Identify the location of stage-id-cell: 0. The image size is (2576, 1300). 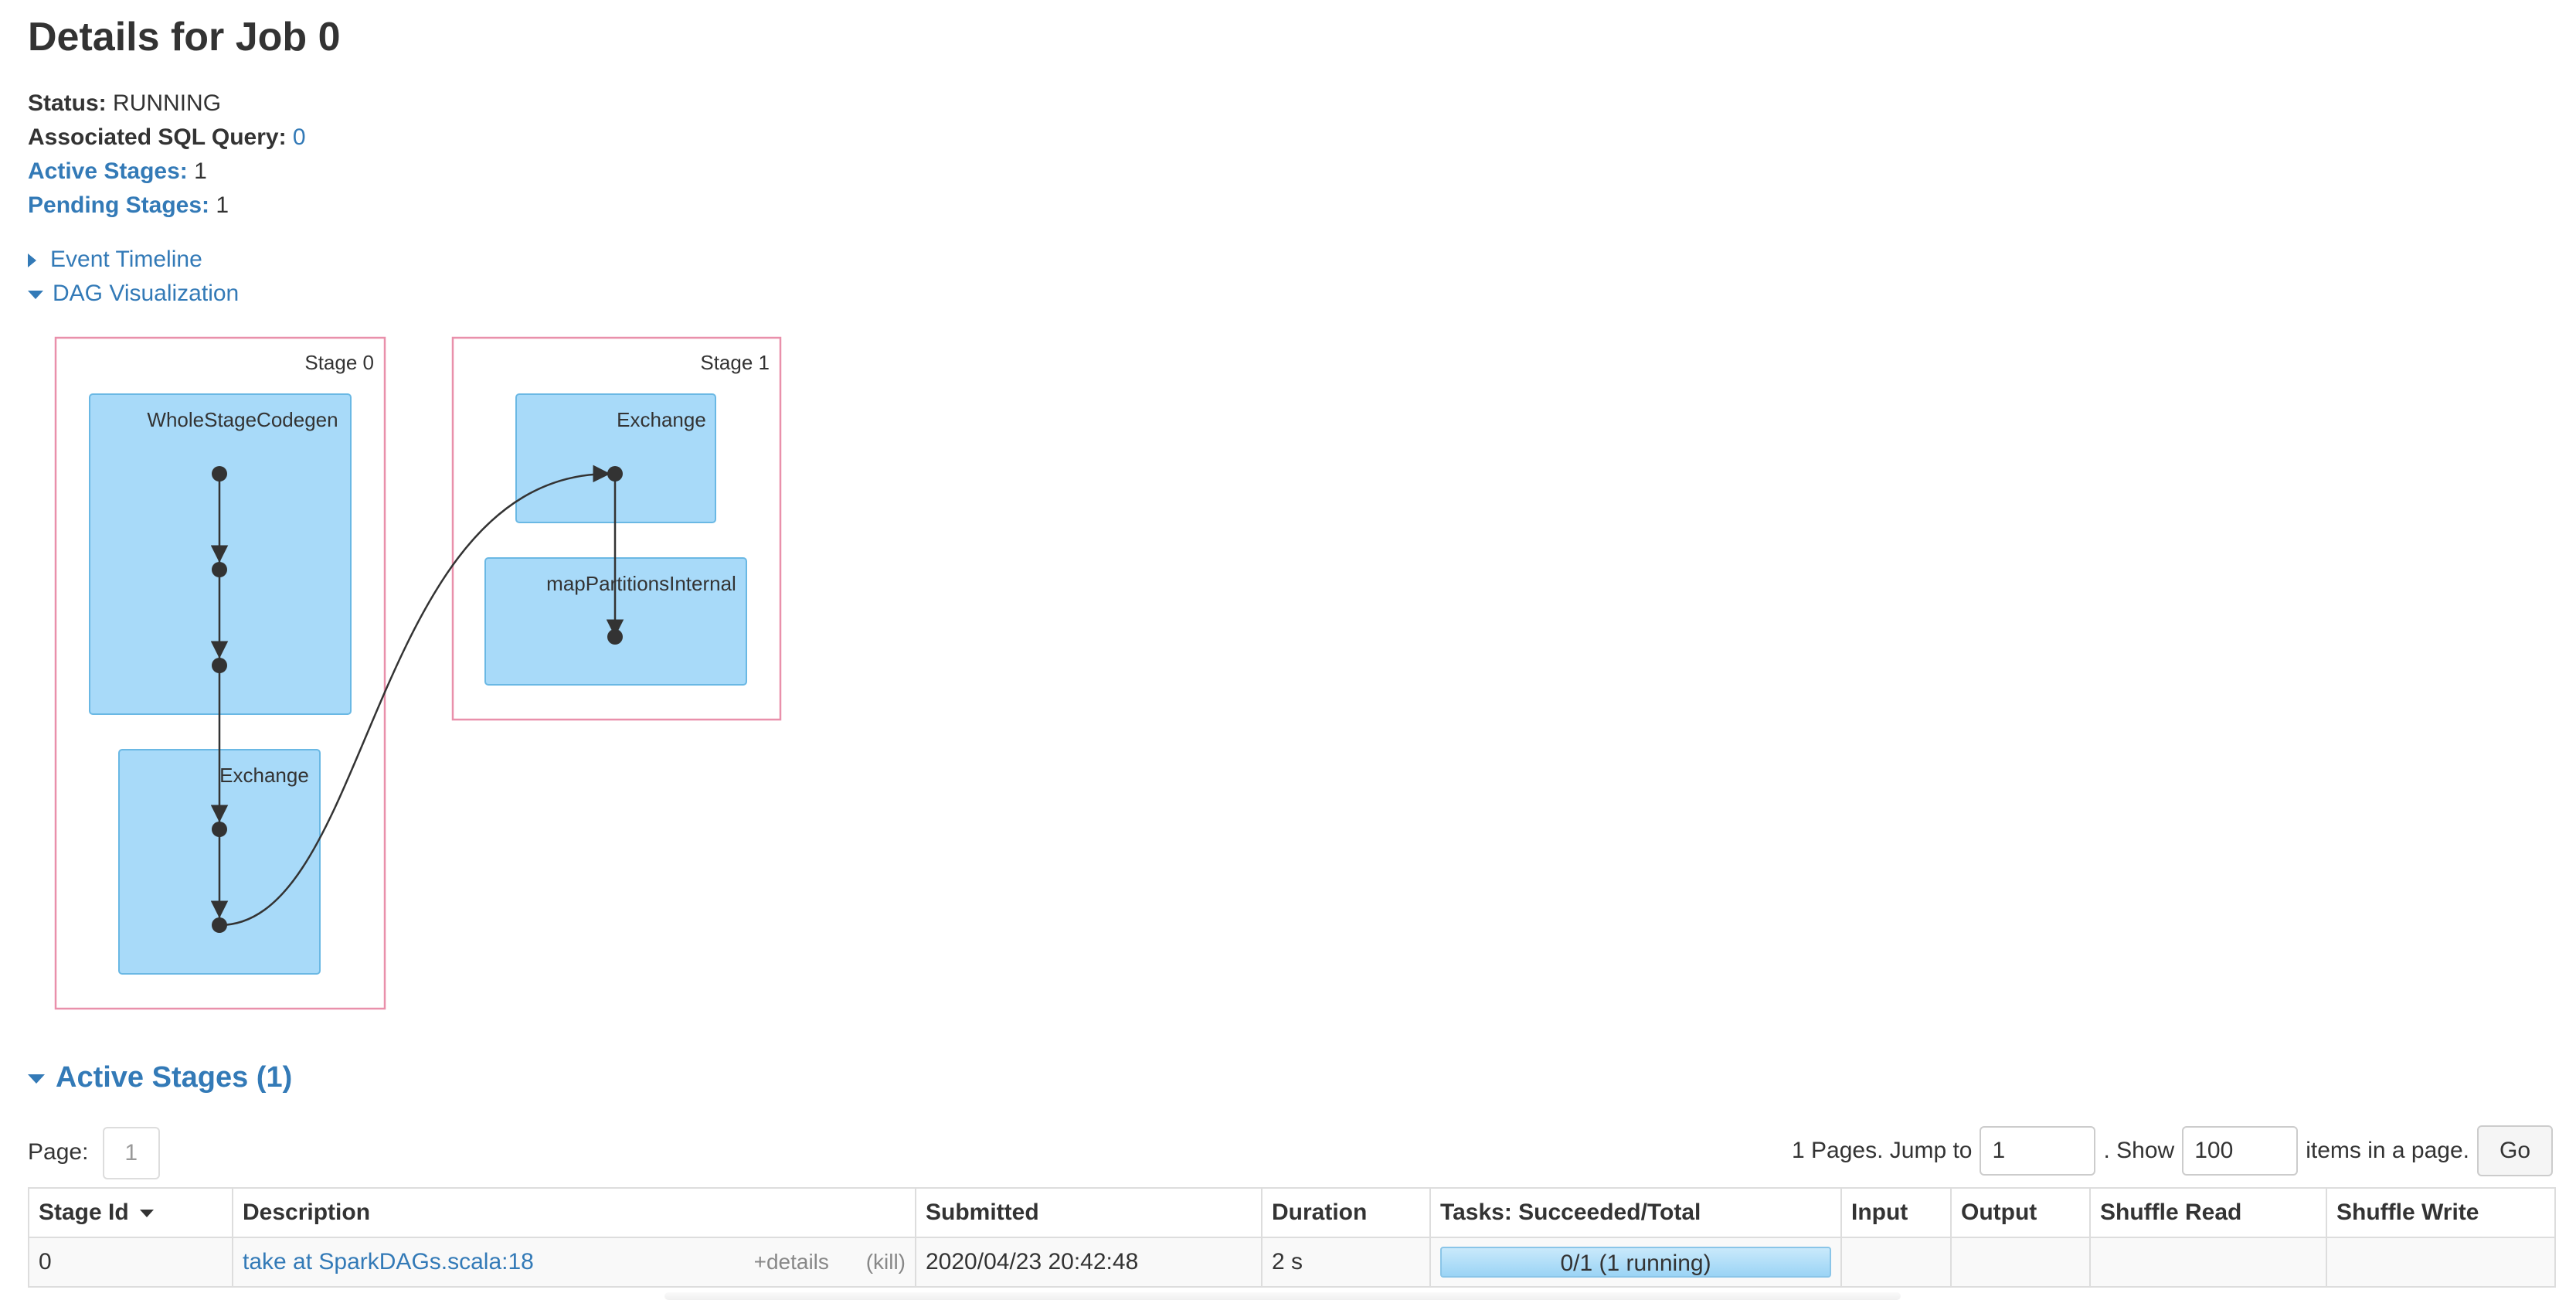
(130, 1262).